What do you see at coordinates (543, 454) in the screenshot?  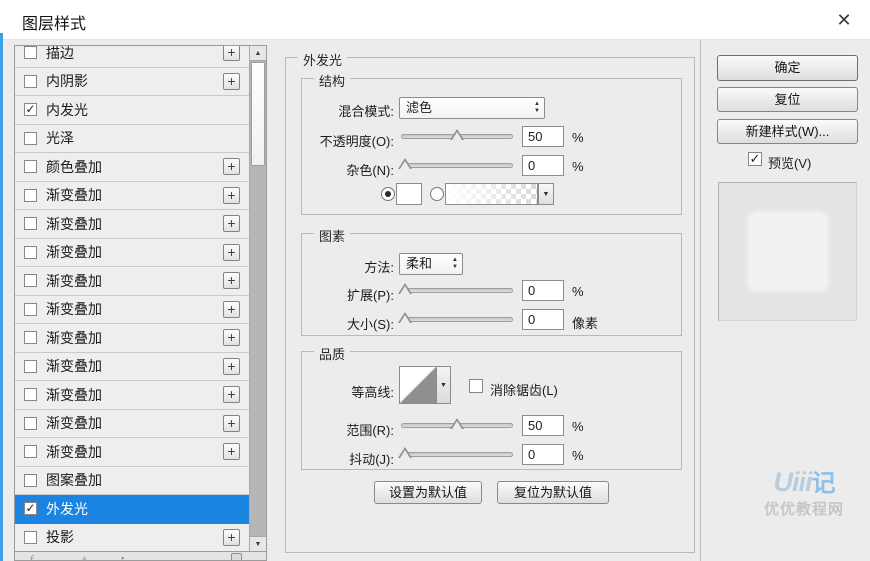 I see `jitter-input: 0` at bounding box center [543, 454].